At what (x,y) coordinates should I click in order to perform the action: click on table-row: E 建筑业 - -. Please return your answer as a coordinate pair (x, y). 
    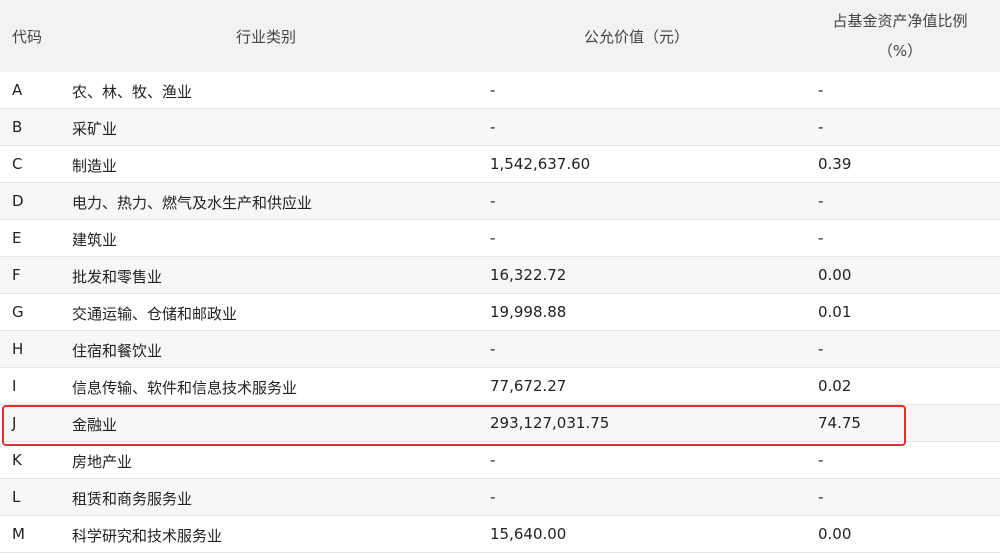
    Looking at the image, I should click on (500, 238).